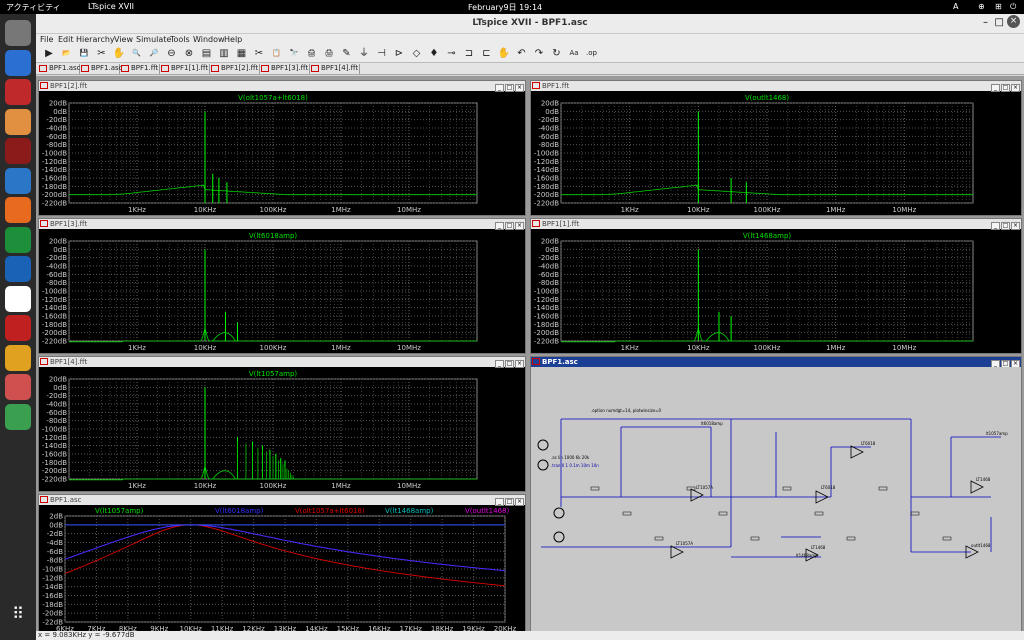 This screenshot has width=1024, height=640. What do you see at coordinates (548, 275) in the screenshot?
I see `y-tick-label: -60dB` at bounding box center [548, 275].